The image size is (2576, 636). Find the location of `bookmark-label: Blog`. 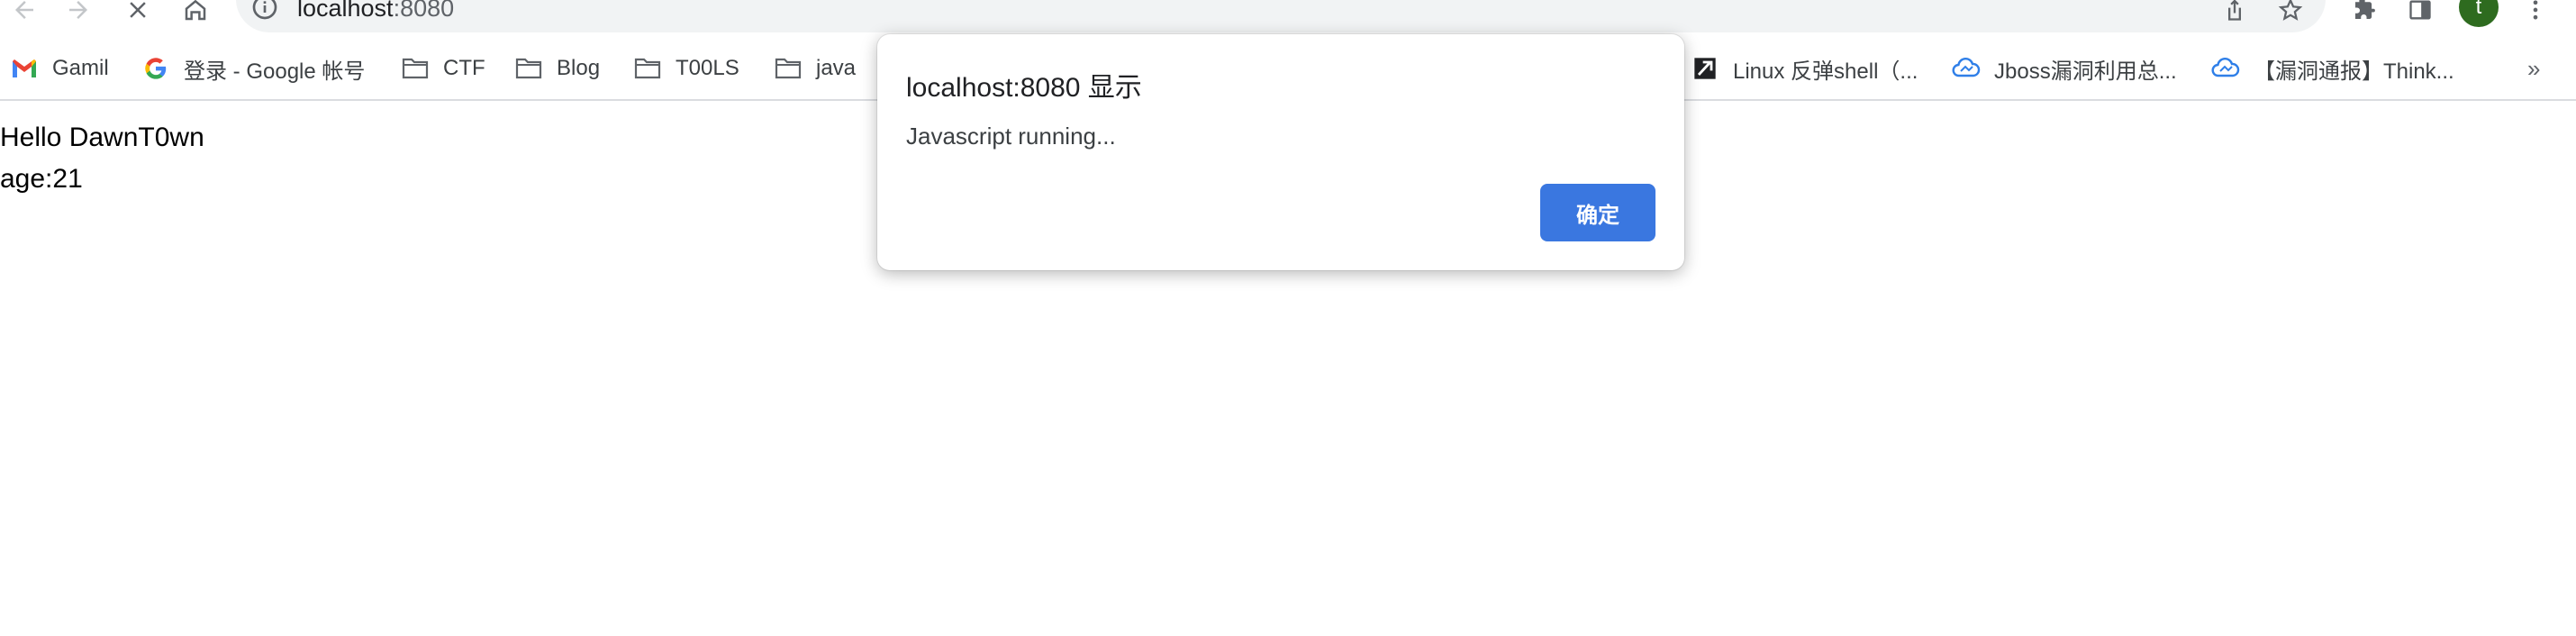

bookmark-label: Blog is located at coordinates (579, 68).